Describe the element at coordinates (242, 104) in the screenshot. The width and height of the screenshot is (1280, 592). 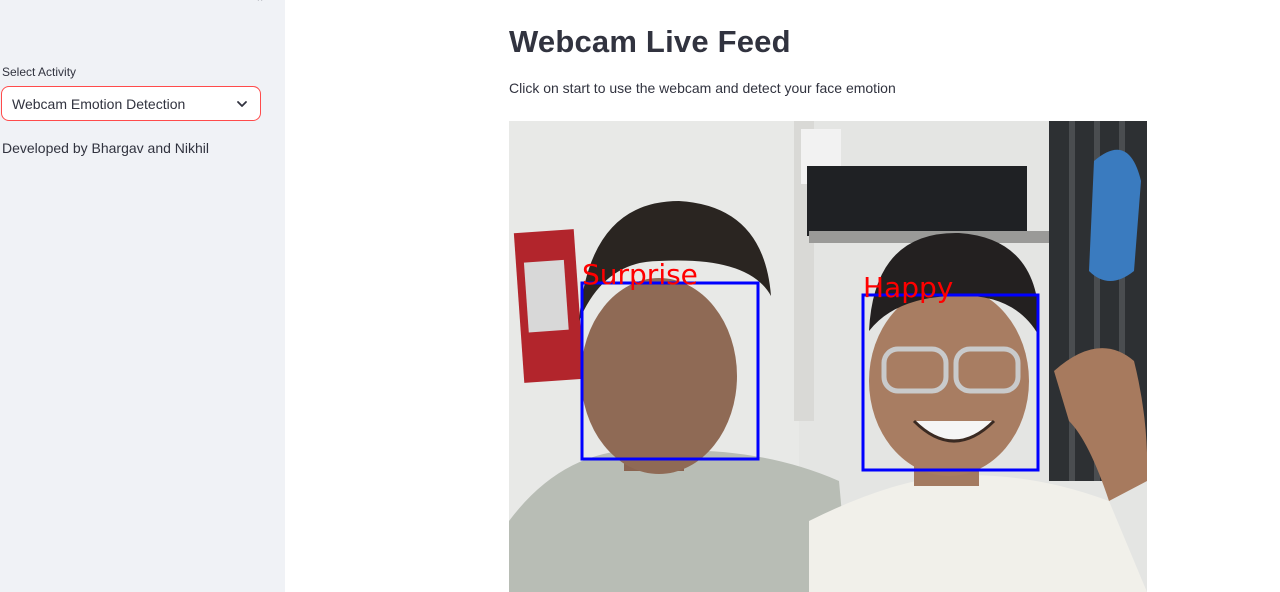
I see `chevron-down-icon` at that location.